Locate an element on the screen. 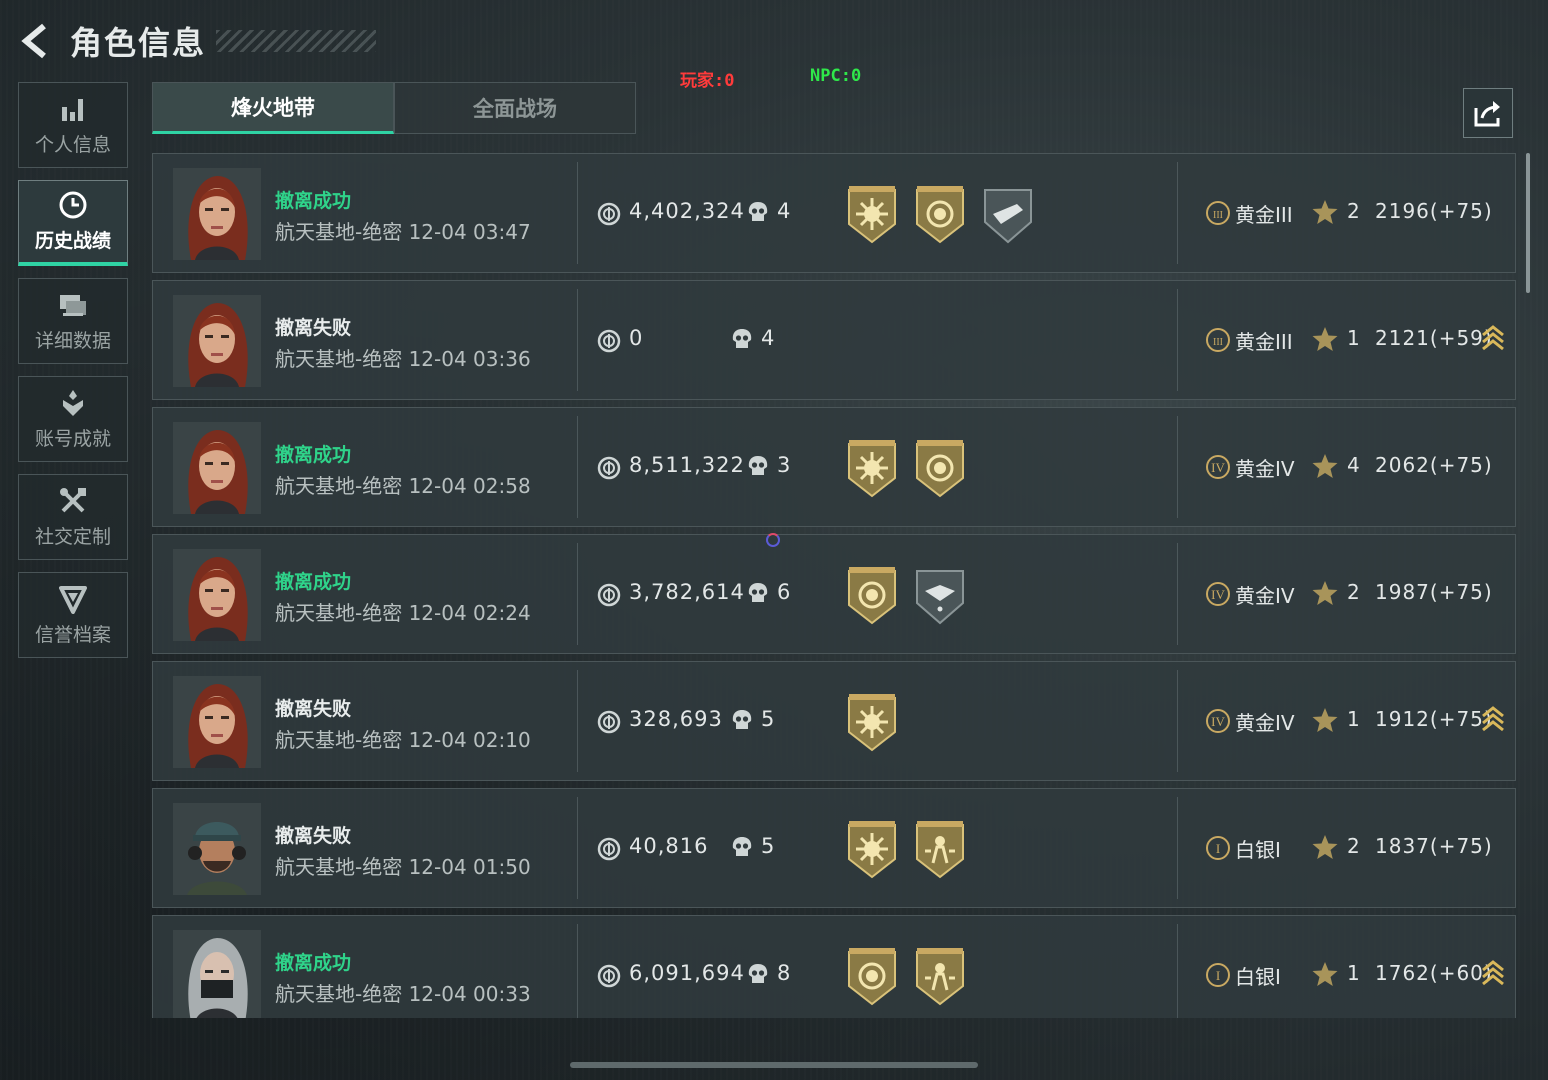 This screenshot has width=1548, height=1080. rank-score: 1912(+75) is located at coordinates (1434, 719).